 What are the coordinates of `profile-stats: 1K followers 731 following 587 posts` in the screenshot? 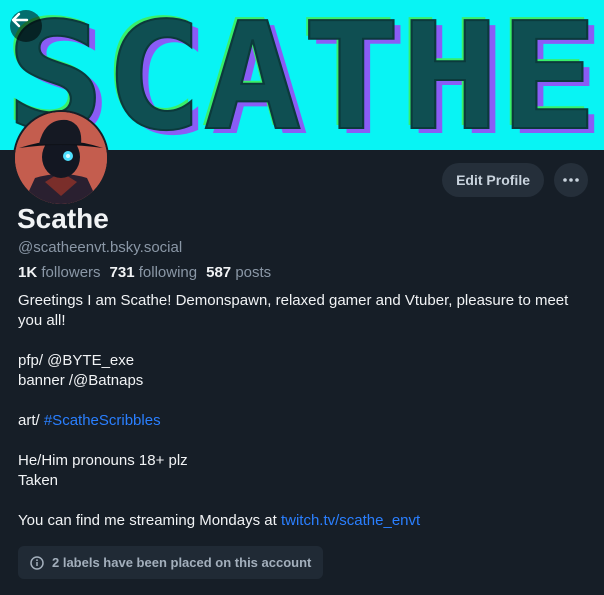 It's located at (144, 272).